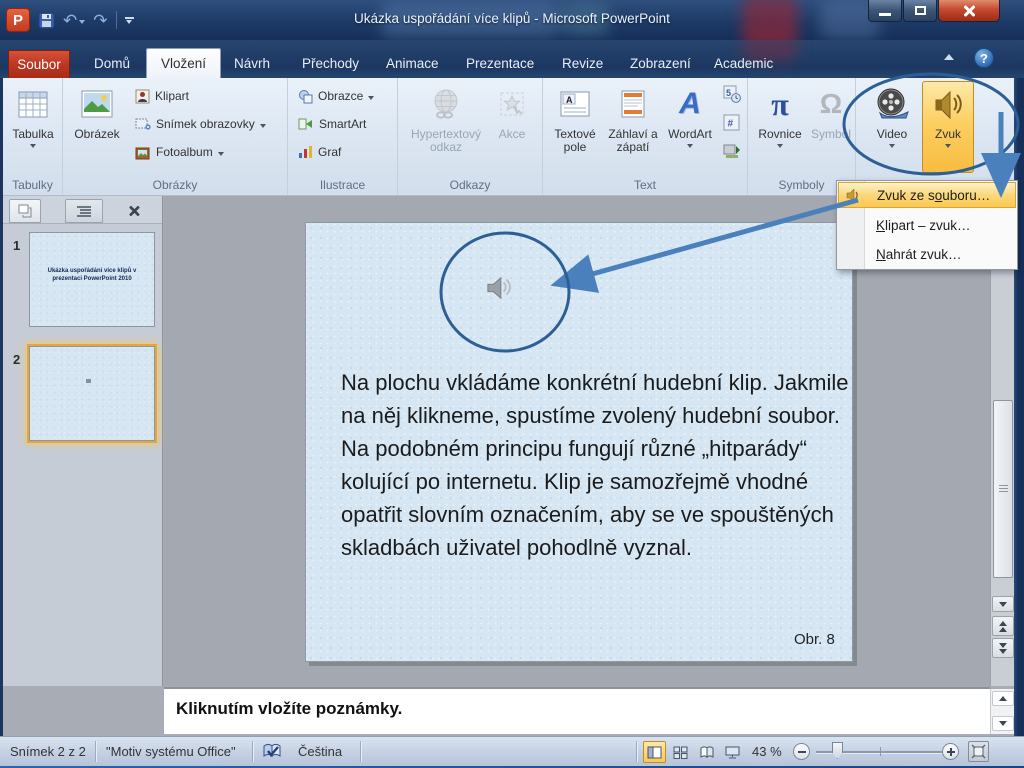  Describe the element at coordinates (984, 58) in the screenshot. I see `help-button: ?` at that location.